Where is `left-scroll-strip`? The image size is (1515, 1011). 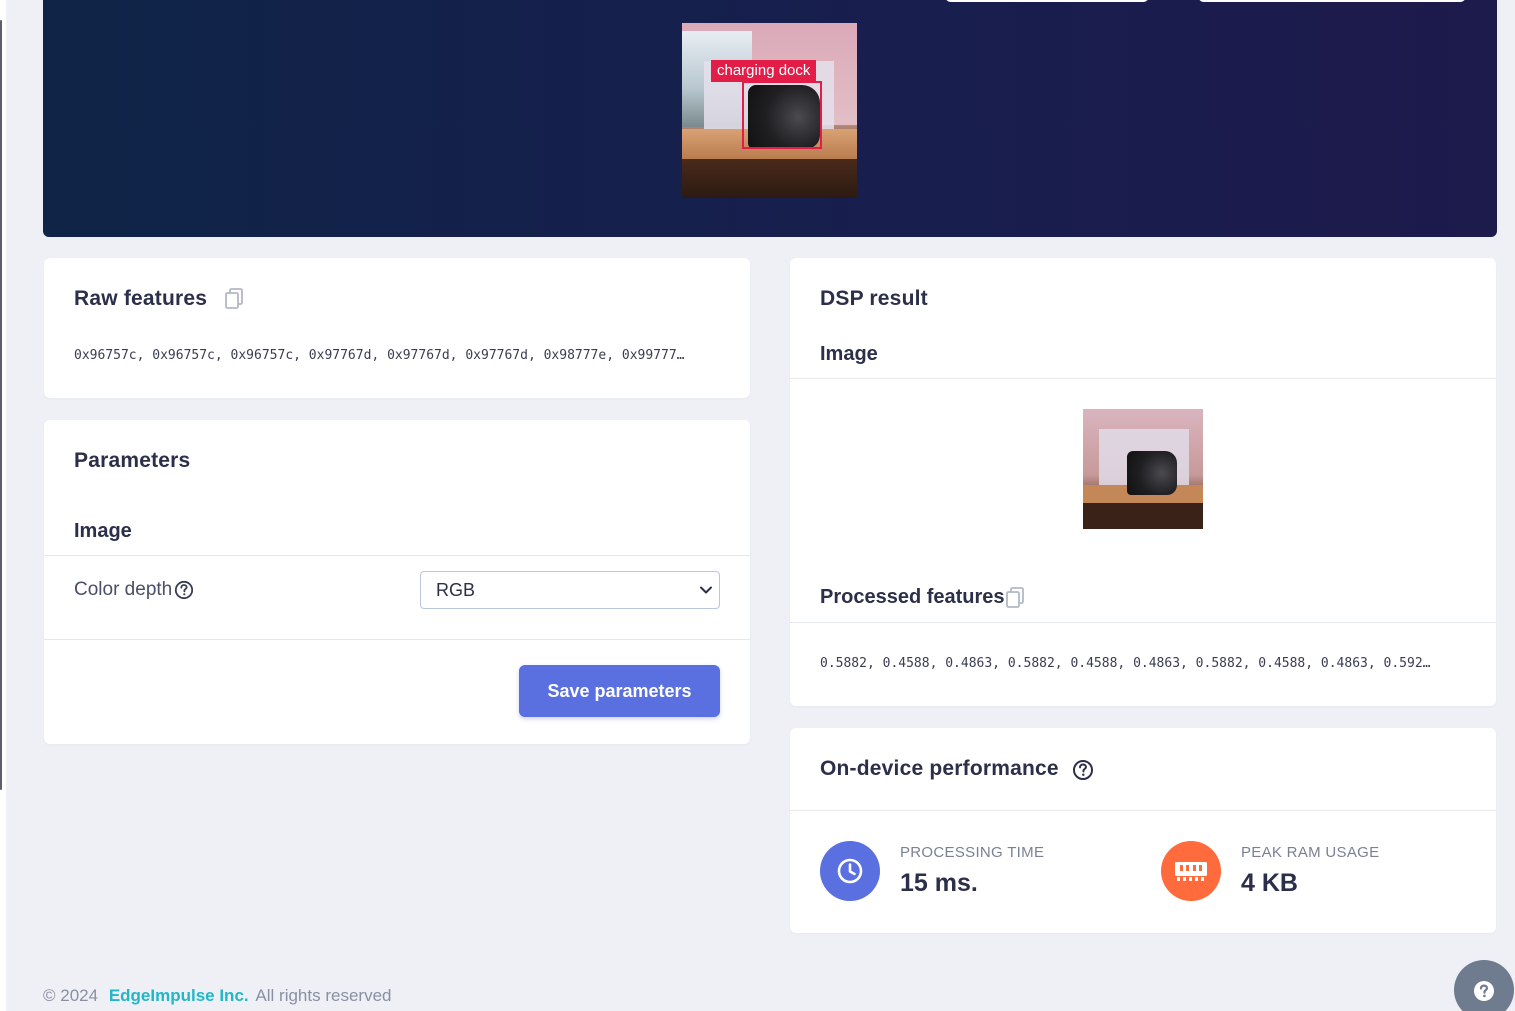 left-scroll-strip is located at coordinates (3, 505).